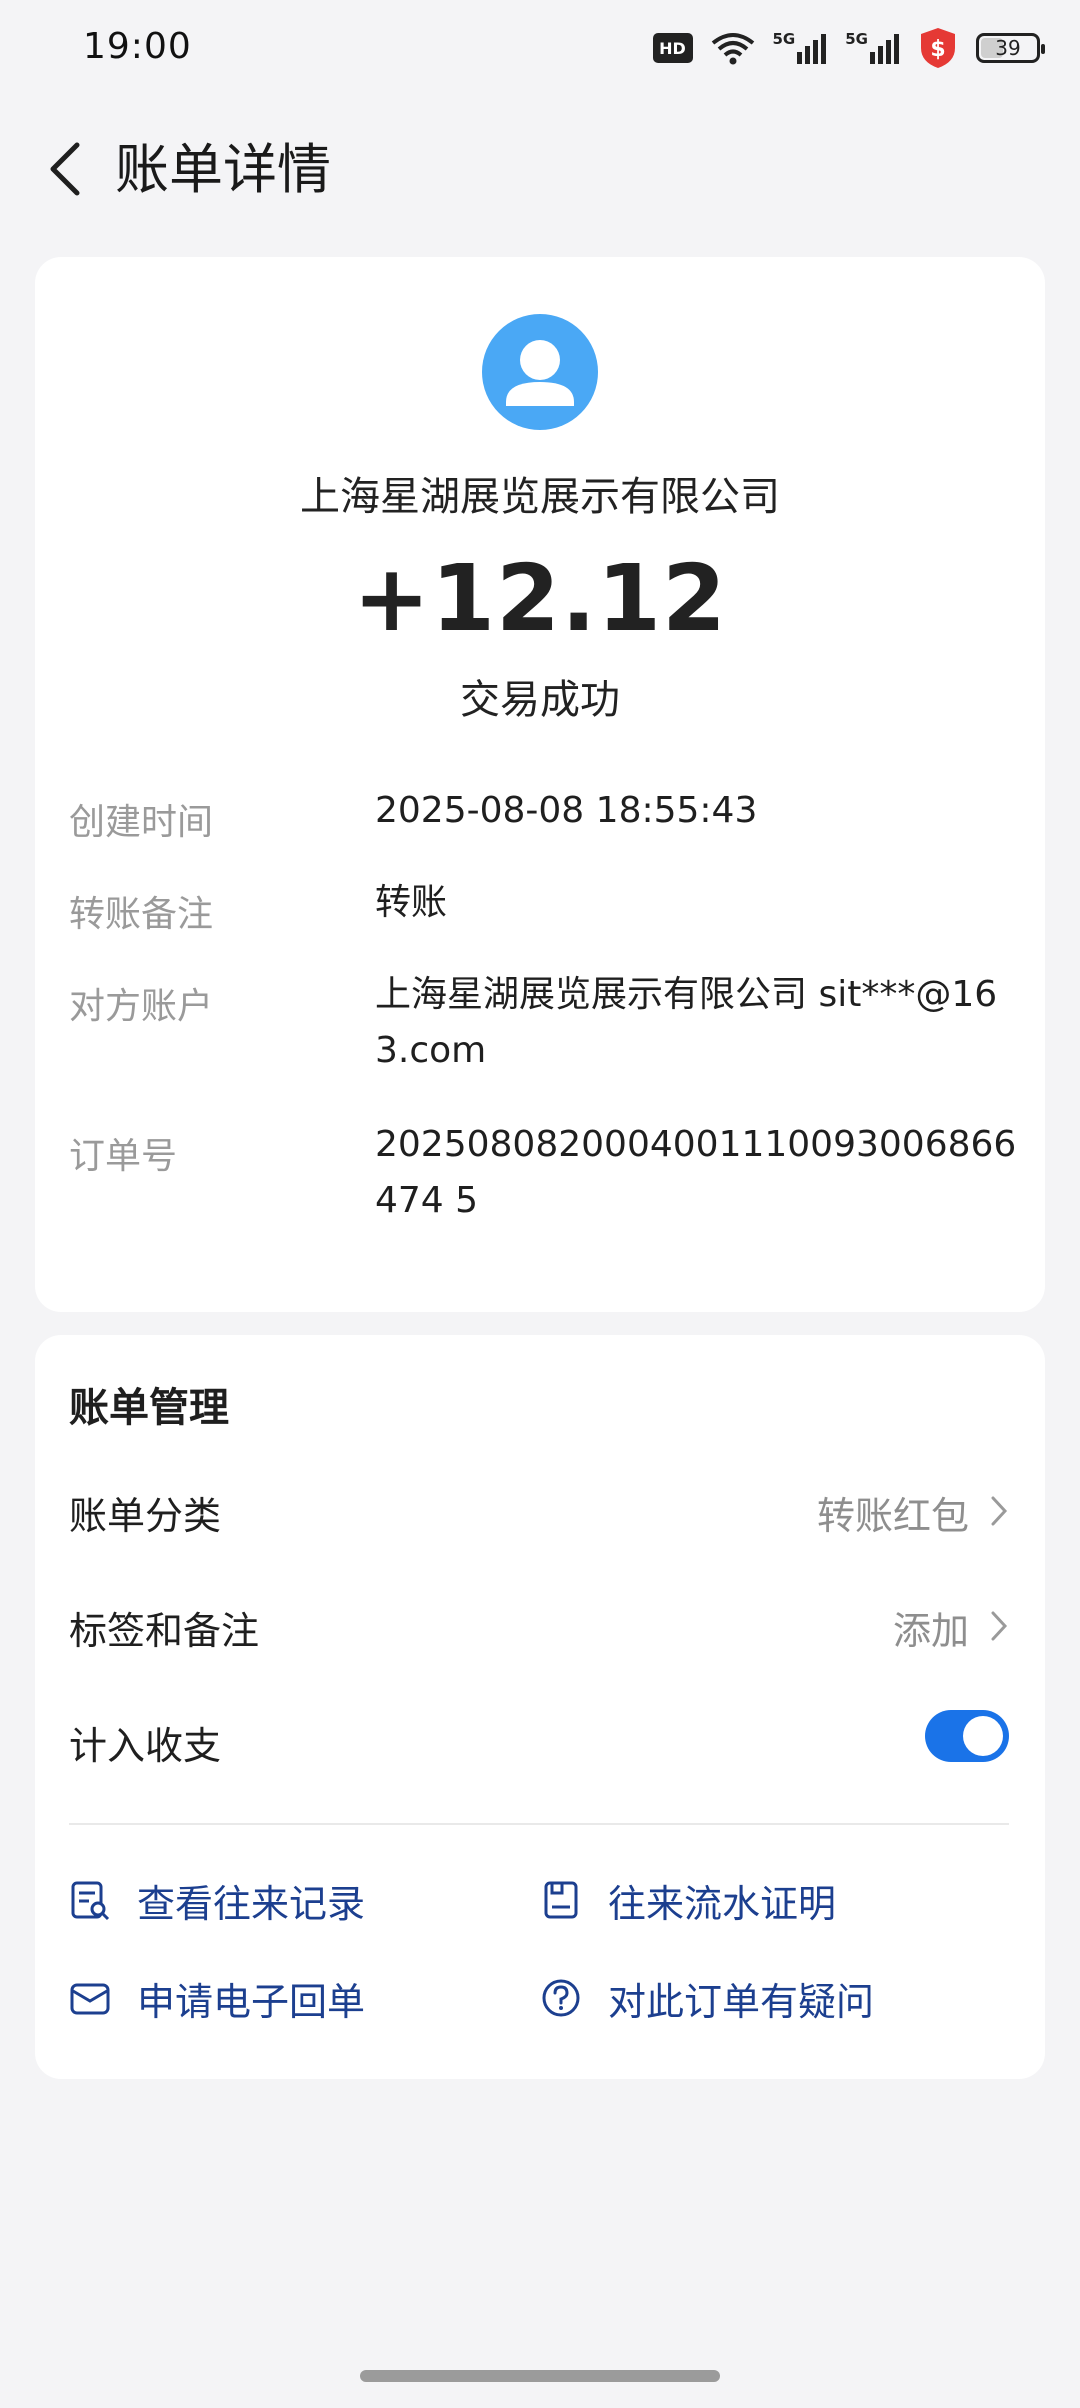 The width and height of the screenshot is (1080, 2408). I want to click on transaction-amount: +12.12, so click(540, 598).